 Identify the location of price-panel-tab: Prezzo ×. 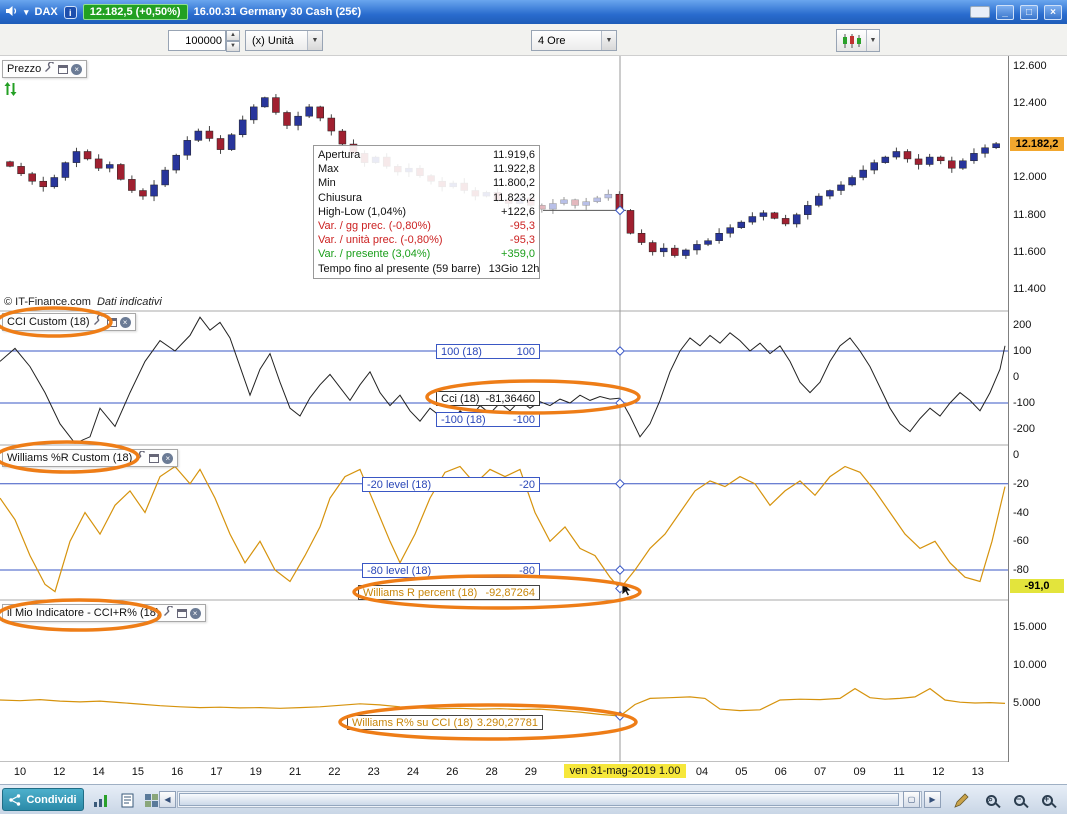
(45, 69).